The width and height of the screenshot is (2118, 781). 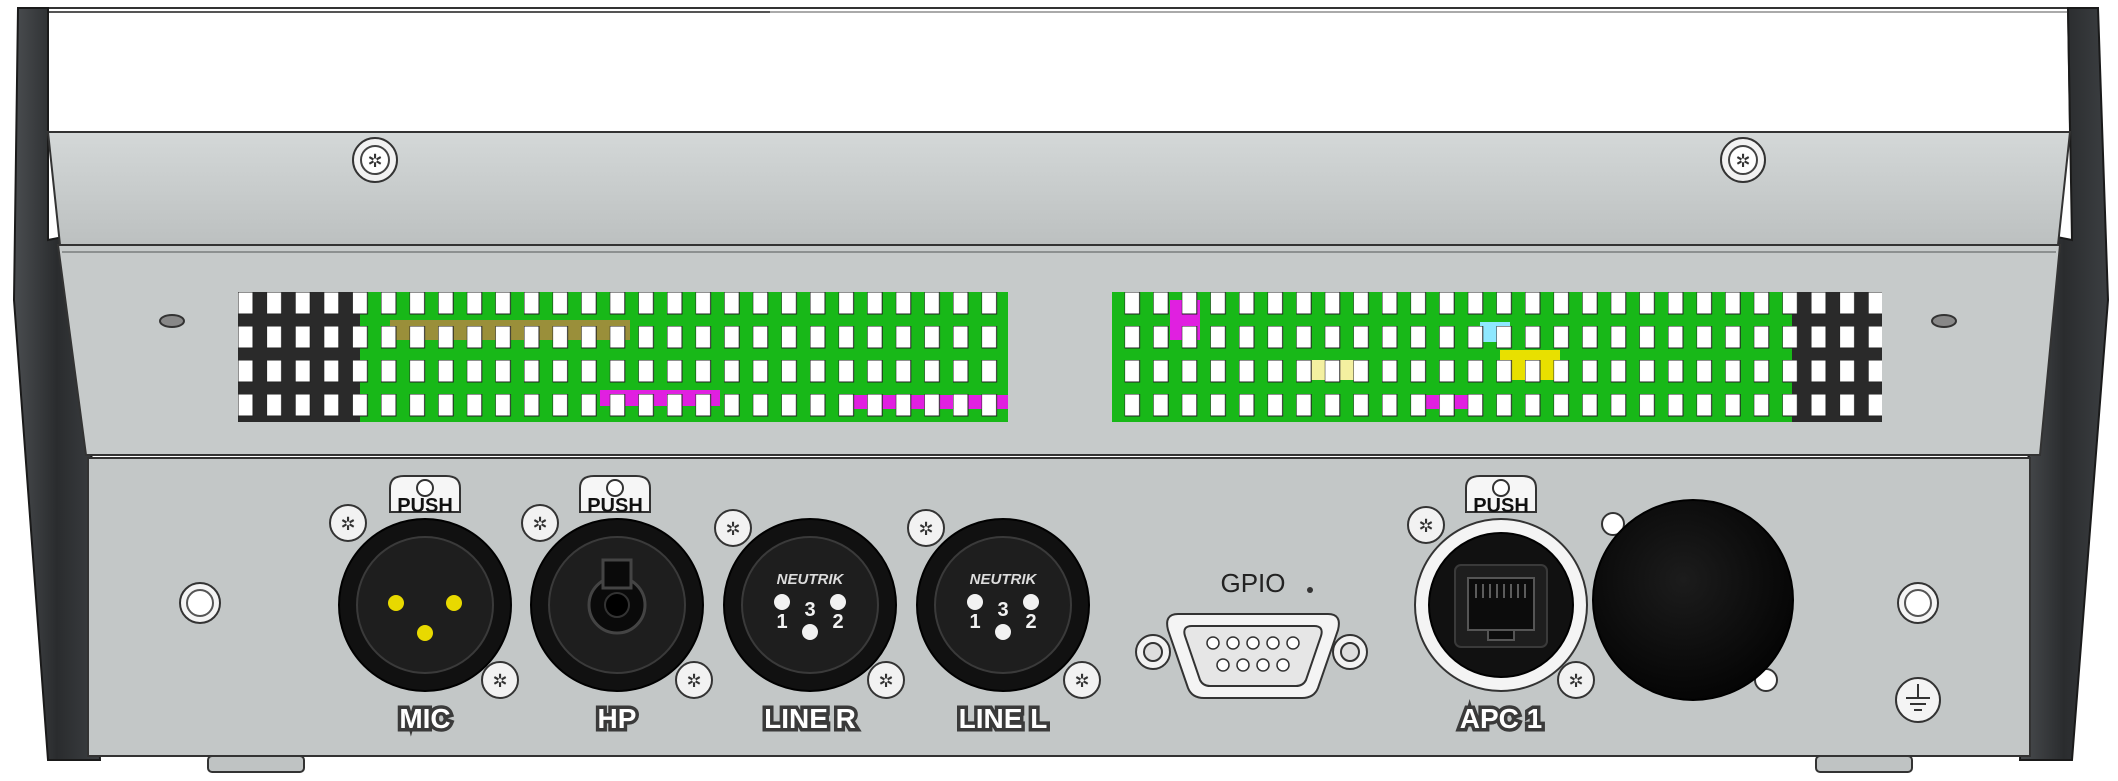 What do you see at coordinates (1501, 506) in the screenshot?
I see `apc1-push-tab: PUSH` at bounding box center [1501, 506].